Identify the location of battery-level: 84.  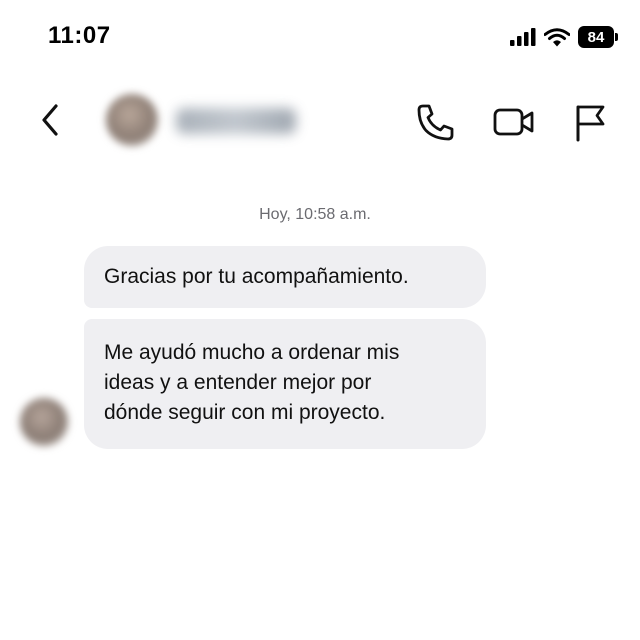
(596, 37).